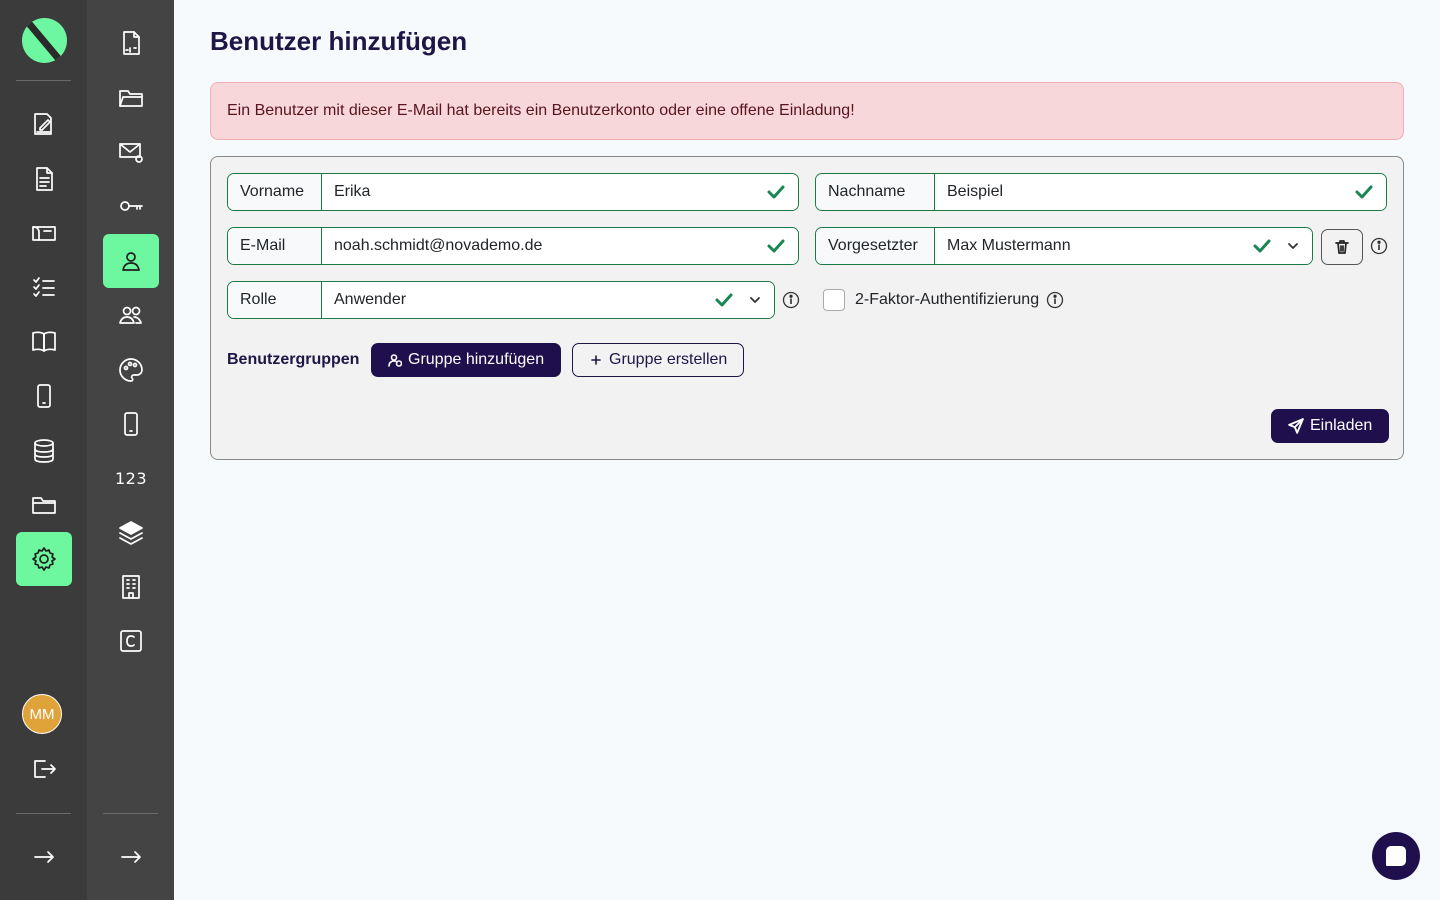 Image resolution: width=1440 pixels, height=900 pixels. I want to click on email-label: E-Mail, so click(275, 246).